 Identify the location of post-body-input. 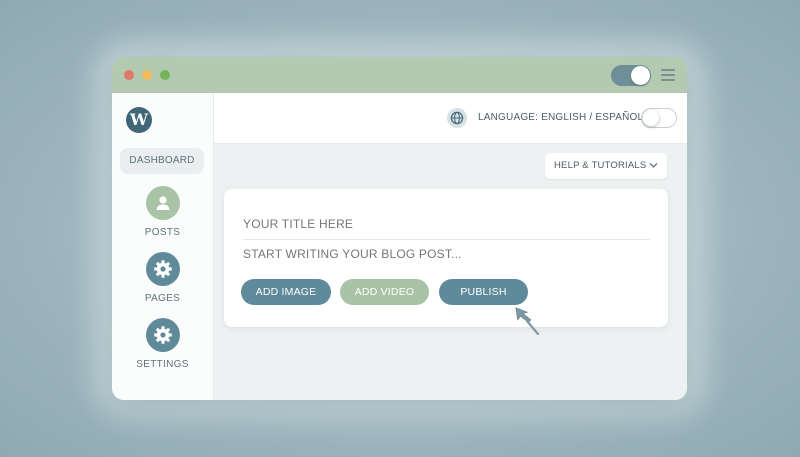
(446, 256).